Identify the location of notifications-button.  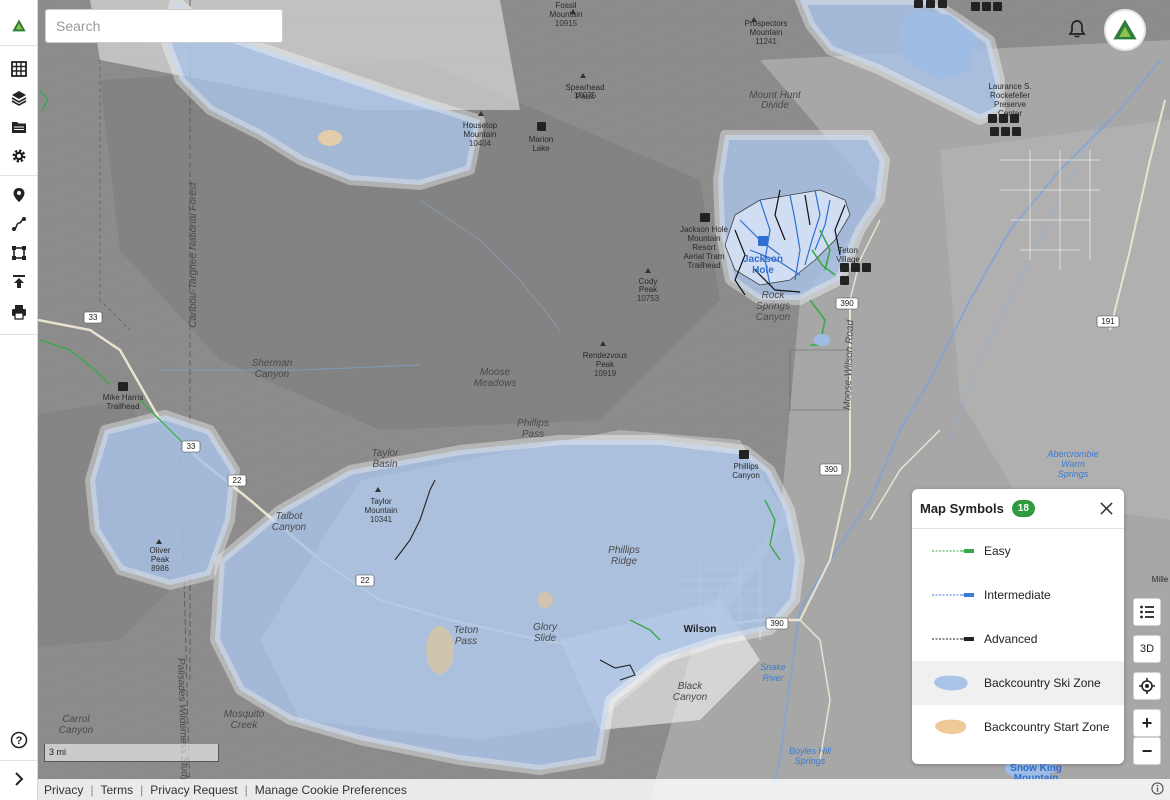
(1077, 29).